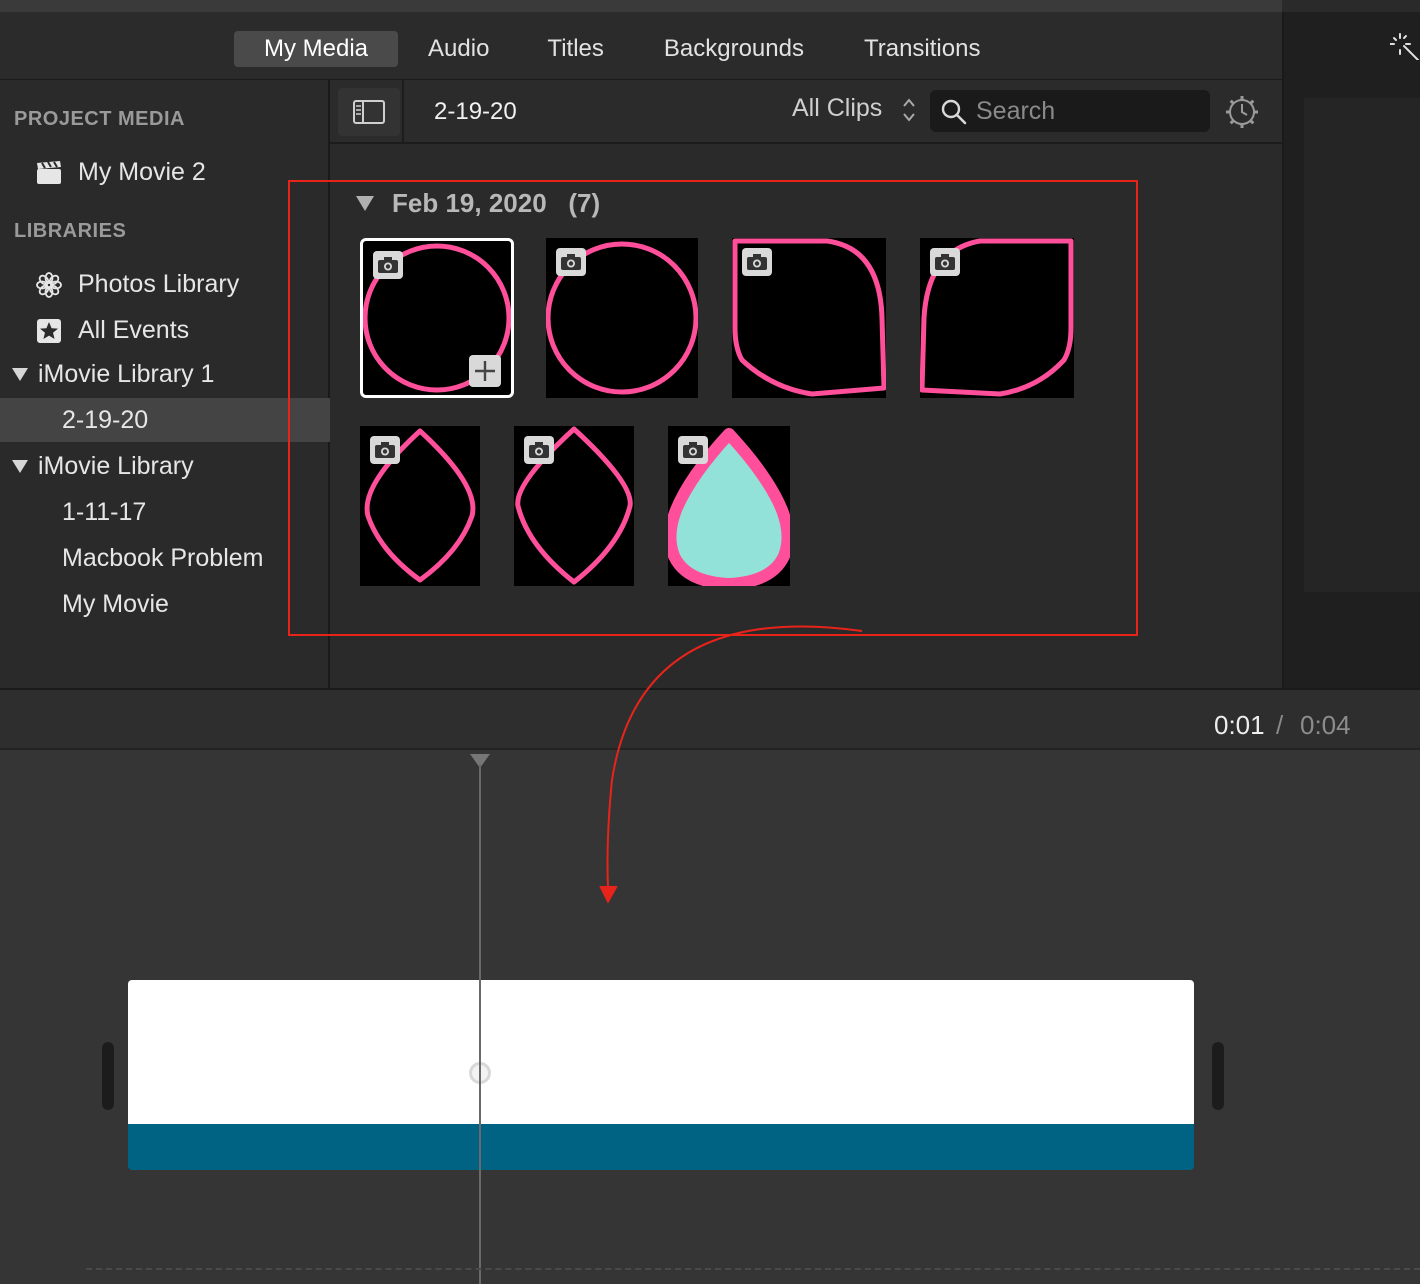  Describe the element at coordinates (661, 1052) in the screenshot. I see `clip-video-track` at that location.